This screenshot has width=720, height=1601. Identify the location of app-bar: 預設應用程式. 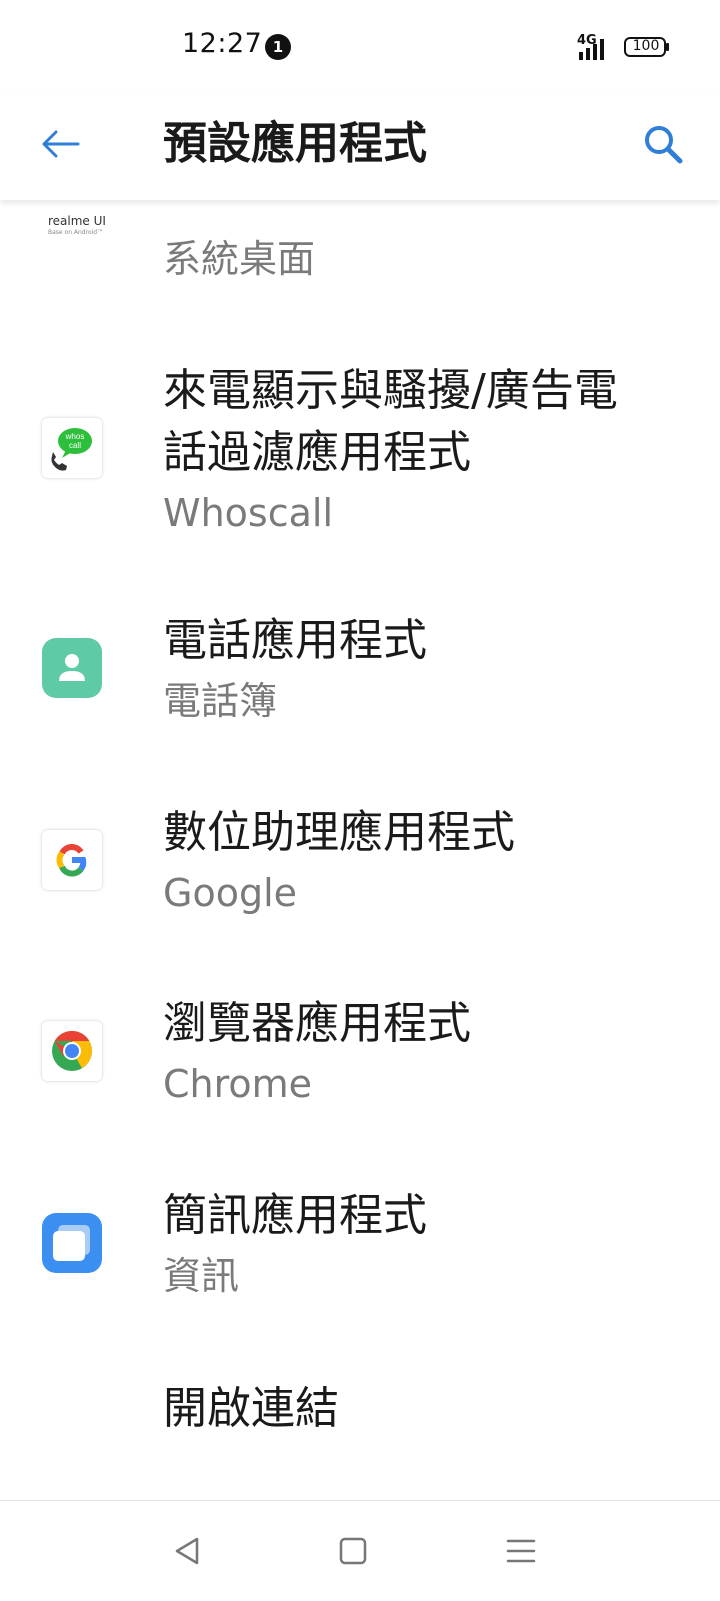
(360, 146).